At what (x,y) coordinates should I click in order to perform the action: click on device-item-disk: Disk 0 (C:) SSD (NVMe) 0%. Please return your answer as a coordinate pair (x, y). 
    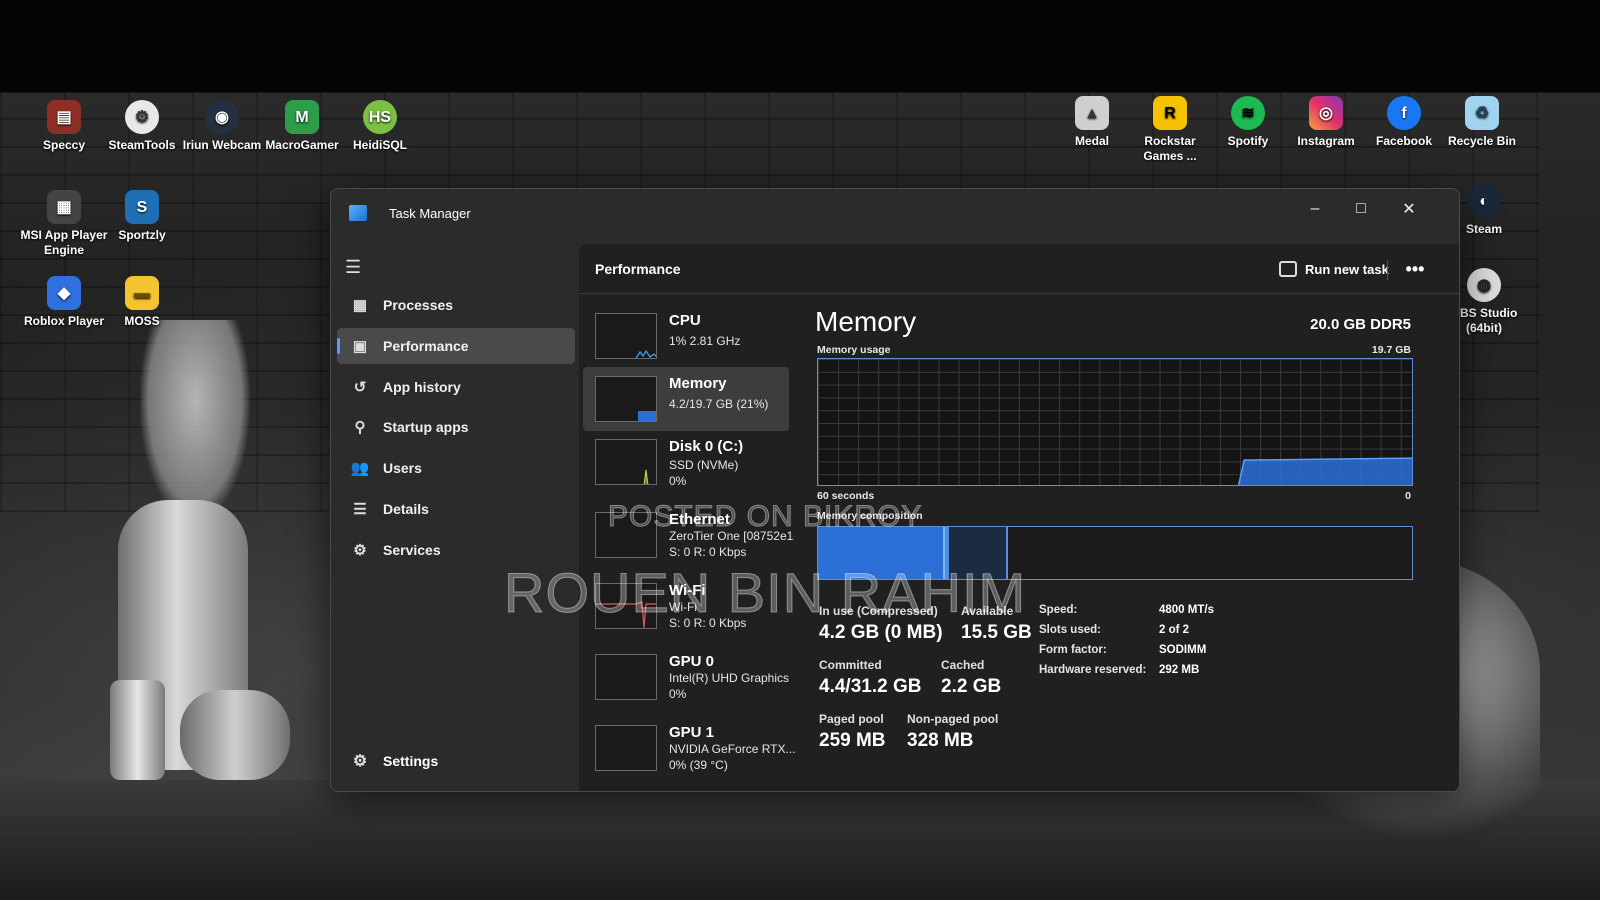
    Looking at the image, I should click on (686, 462).